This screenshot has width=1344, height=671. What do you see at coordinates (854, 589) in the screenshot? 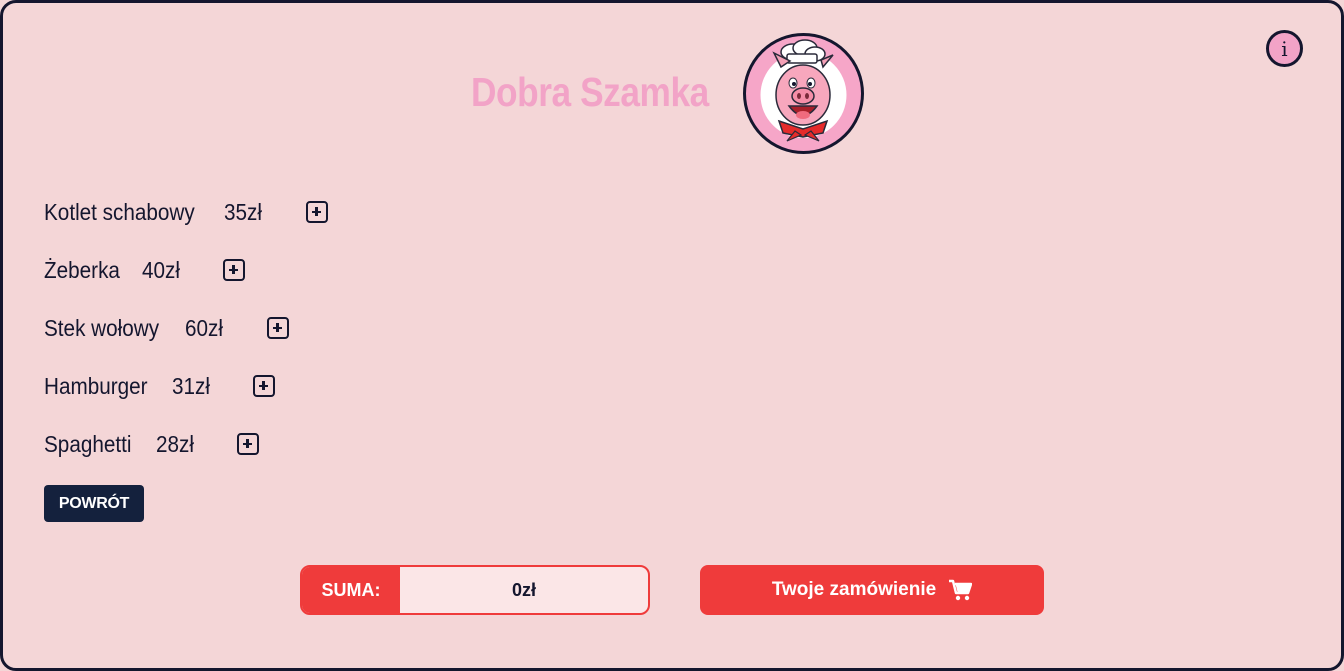
I see `order-button-label: Twoje zamówienie` at bounding box center [854, 589].